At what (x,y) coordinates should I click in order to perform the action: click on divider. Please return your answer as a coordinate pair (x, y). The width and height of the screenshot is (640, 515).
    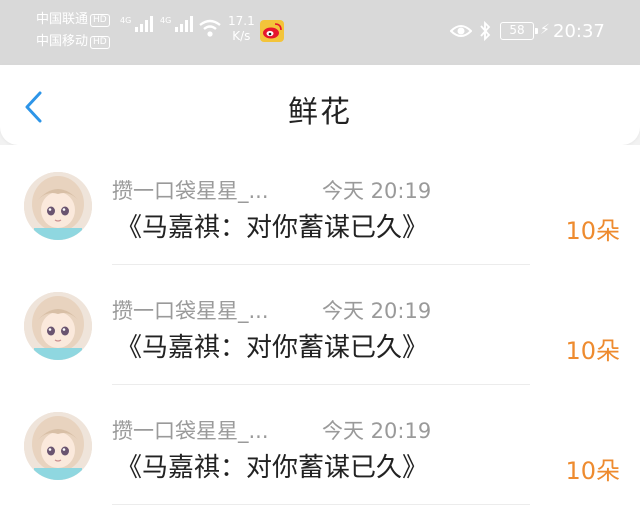
    Looking at the image, I should click on (321, 504).